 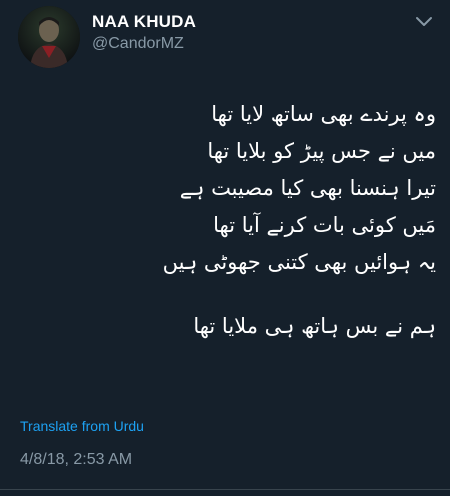 I want to click on poem-line: یہ ہوائیں بھی کتنی جھوٹی ہیں, so click(x=299, y=262).